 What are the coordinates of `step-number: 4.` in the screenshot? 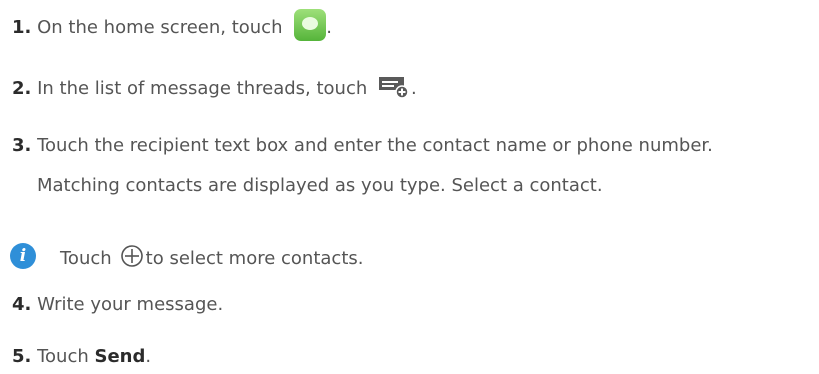 It's located at (22, 304).